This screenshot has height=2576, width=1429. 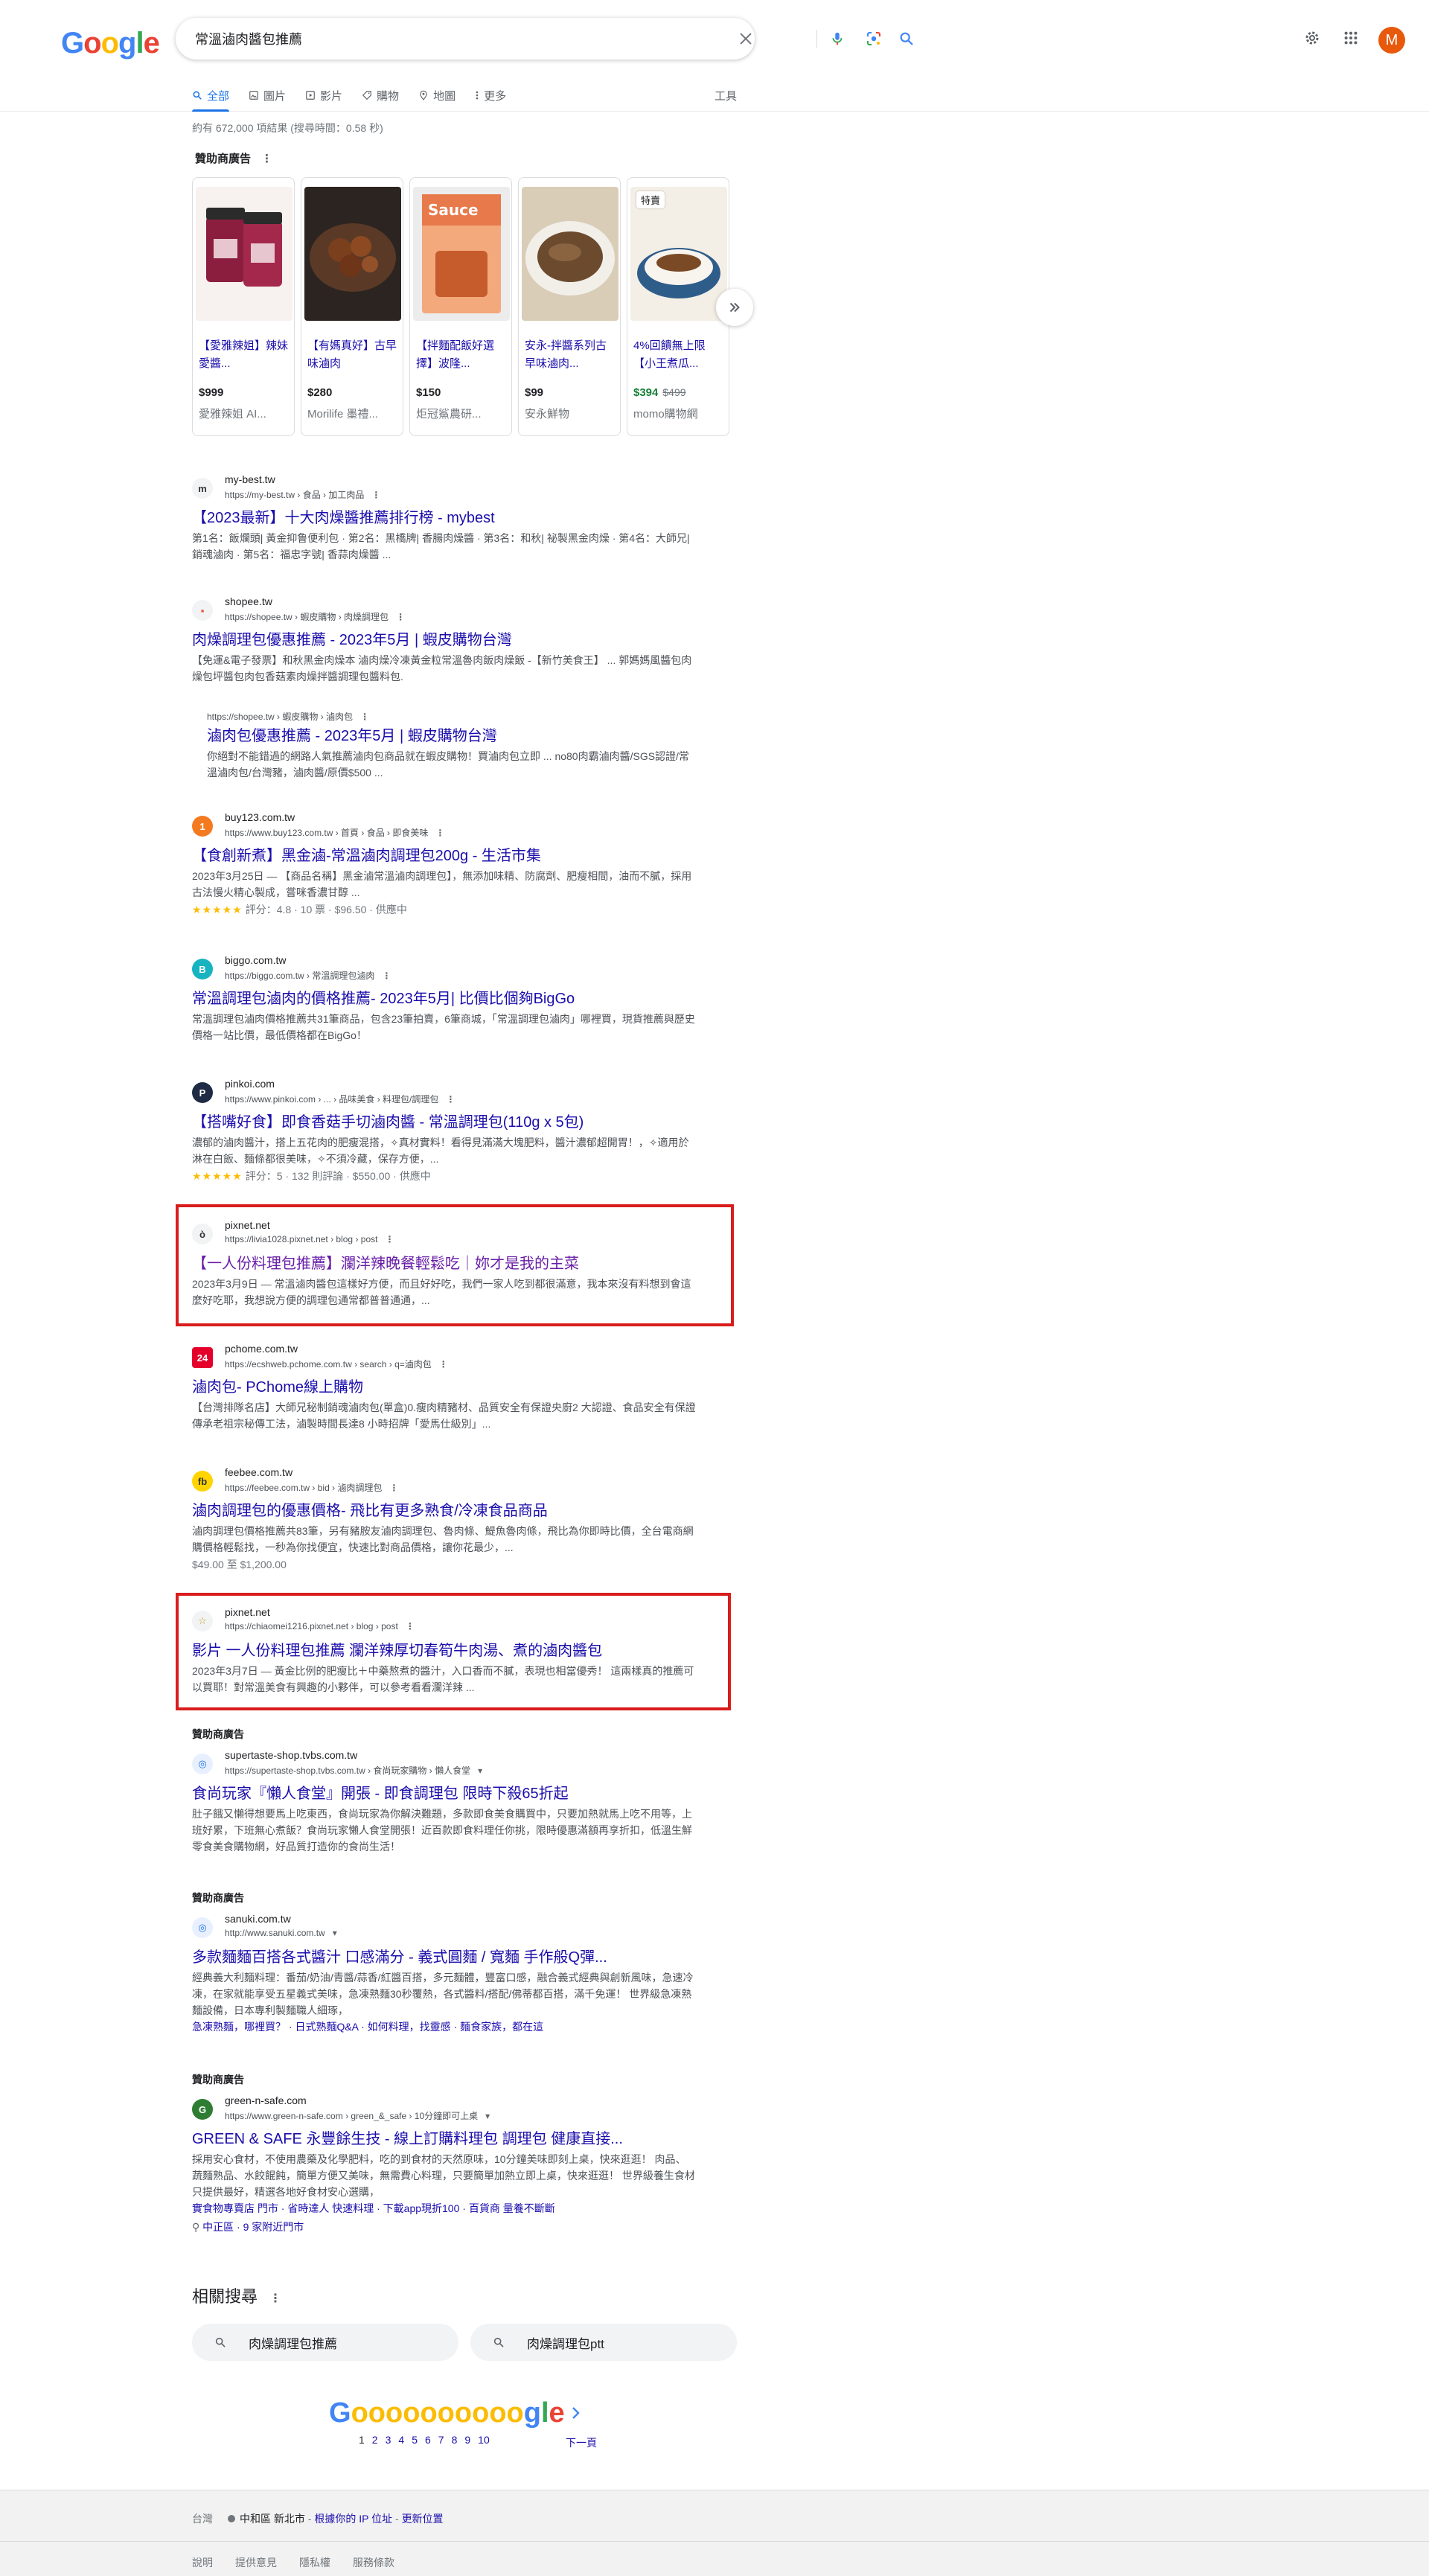 I want to click on footer-link-help: 說明, so click(x=202, y=2563).